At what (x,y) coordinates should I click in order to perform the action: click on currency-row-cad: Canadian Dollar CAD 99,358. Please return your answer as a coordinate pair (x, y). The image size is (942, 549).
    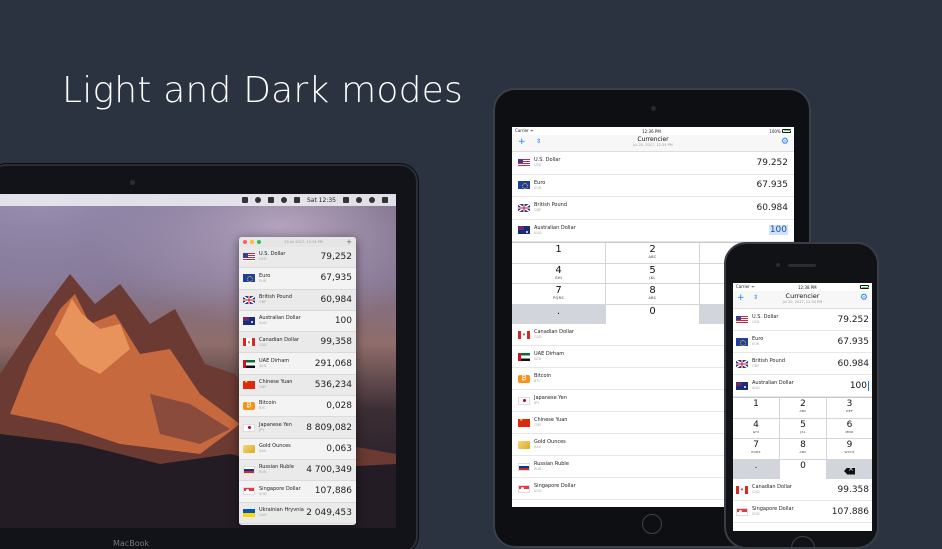
    Looking at the image, I should click on (297, 343).